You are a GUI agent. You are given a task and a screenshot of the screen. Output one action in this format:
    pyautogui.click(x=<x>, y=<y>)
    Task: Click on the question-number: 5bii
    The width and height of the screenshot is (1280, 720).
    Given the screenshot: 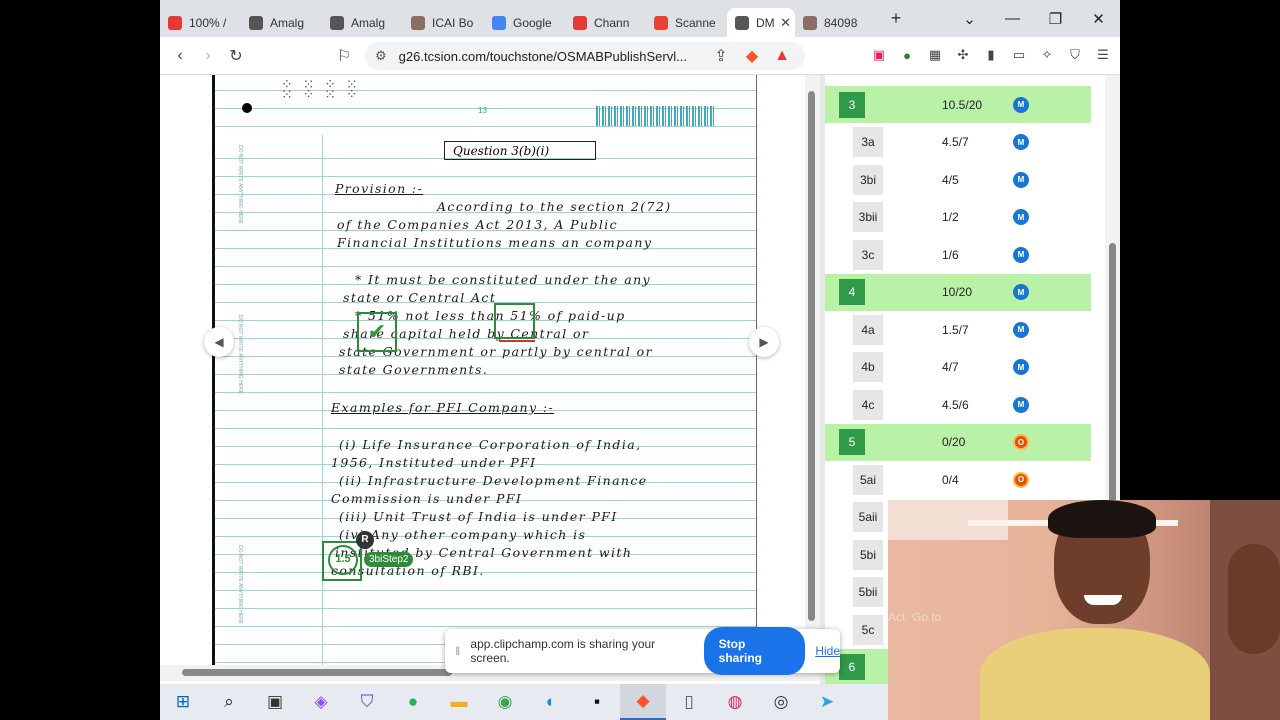 What is the action you would take?
    pyautogui.click(x=868, y=592)
    